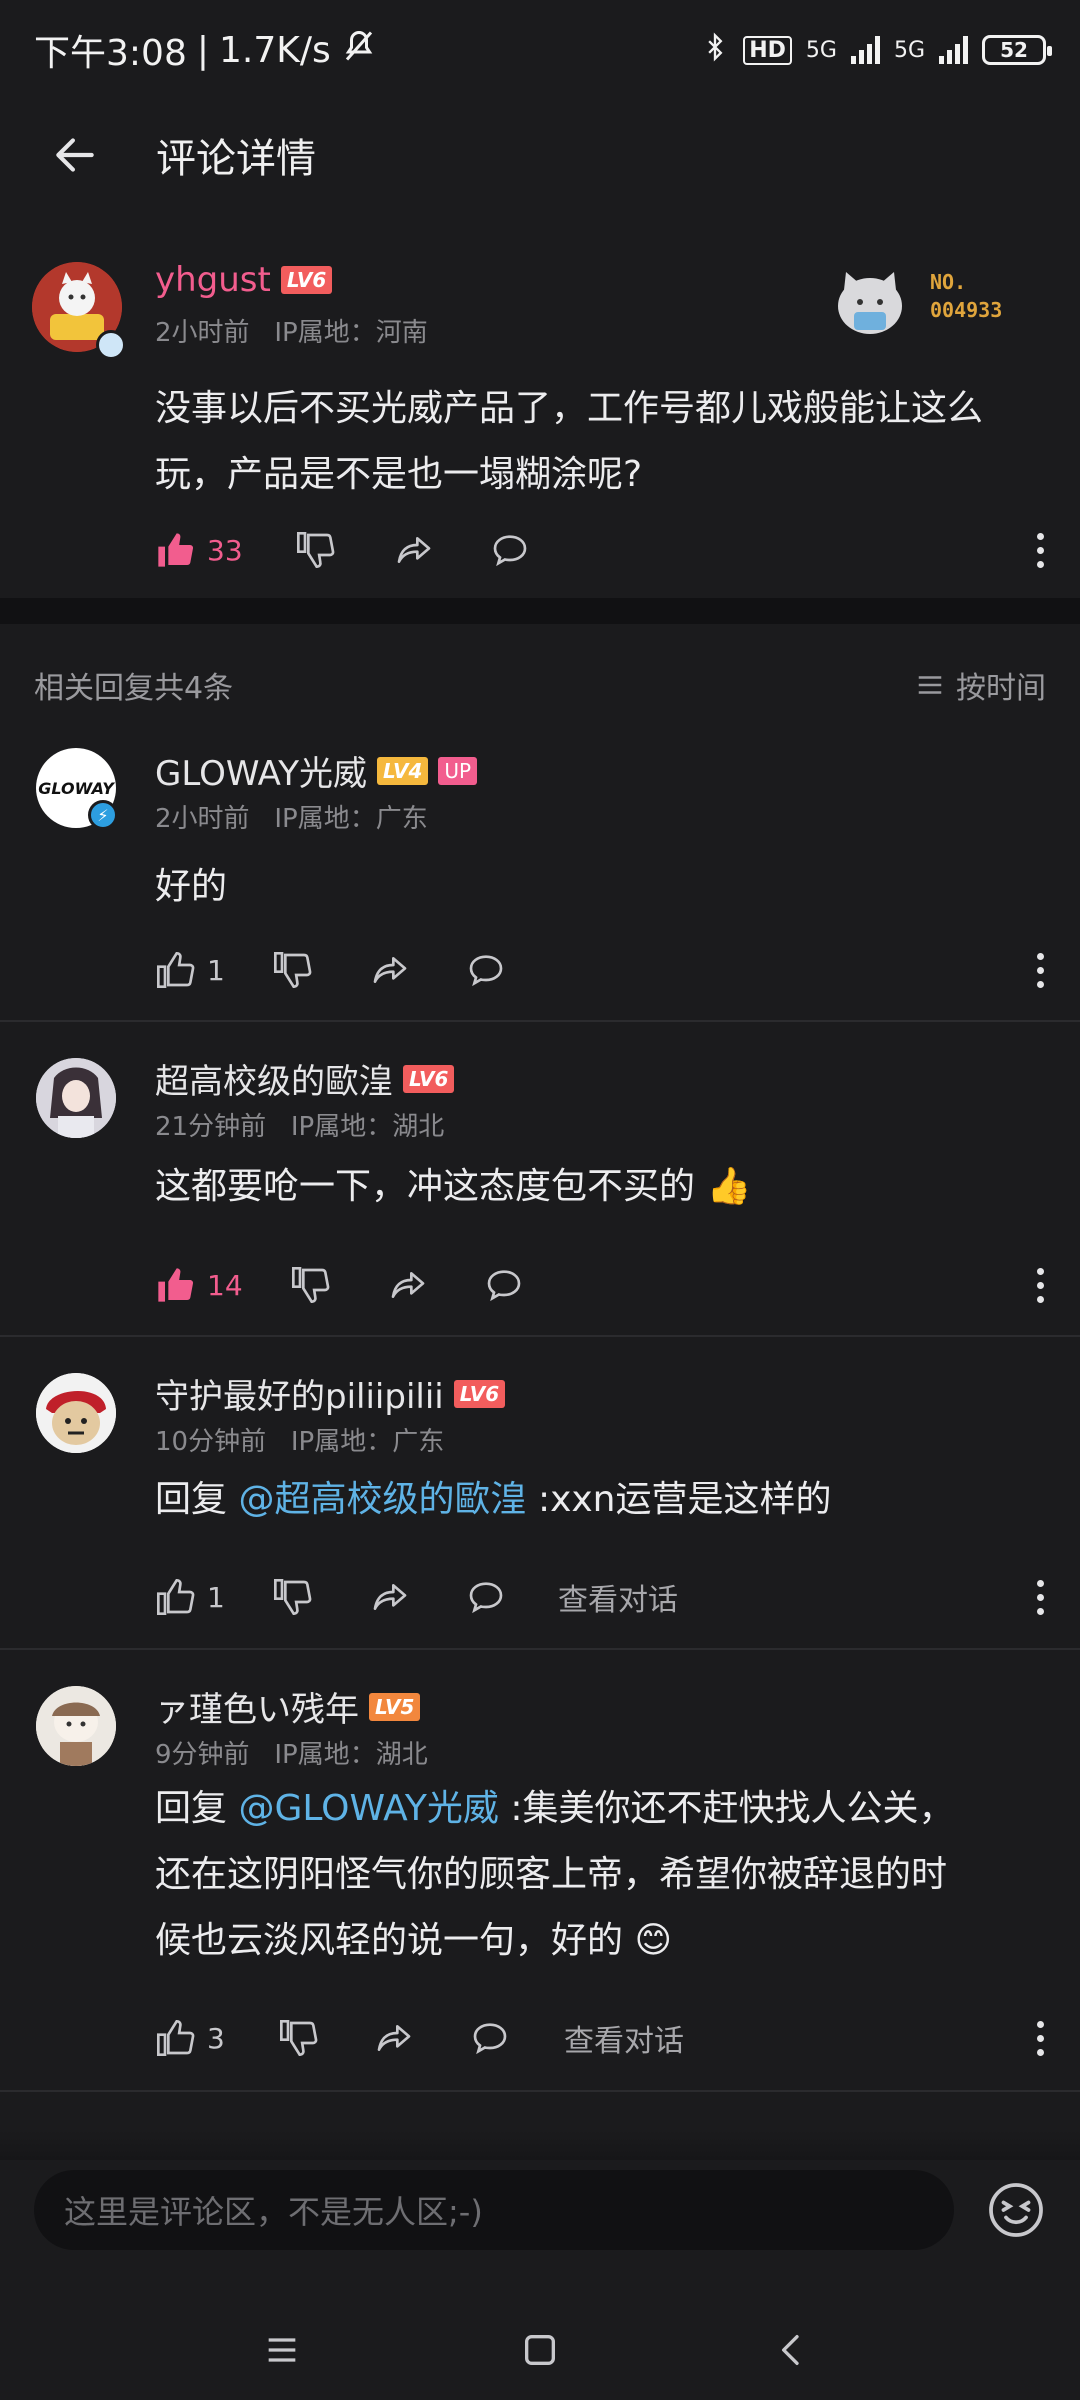 The width and height of the screenshot is (1080, 2400). What do you see at coordinates (191, 1499) in the screenshot?
I see `reply-prefix: 回复` at bounding box center [191, 1499].